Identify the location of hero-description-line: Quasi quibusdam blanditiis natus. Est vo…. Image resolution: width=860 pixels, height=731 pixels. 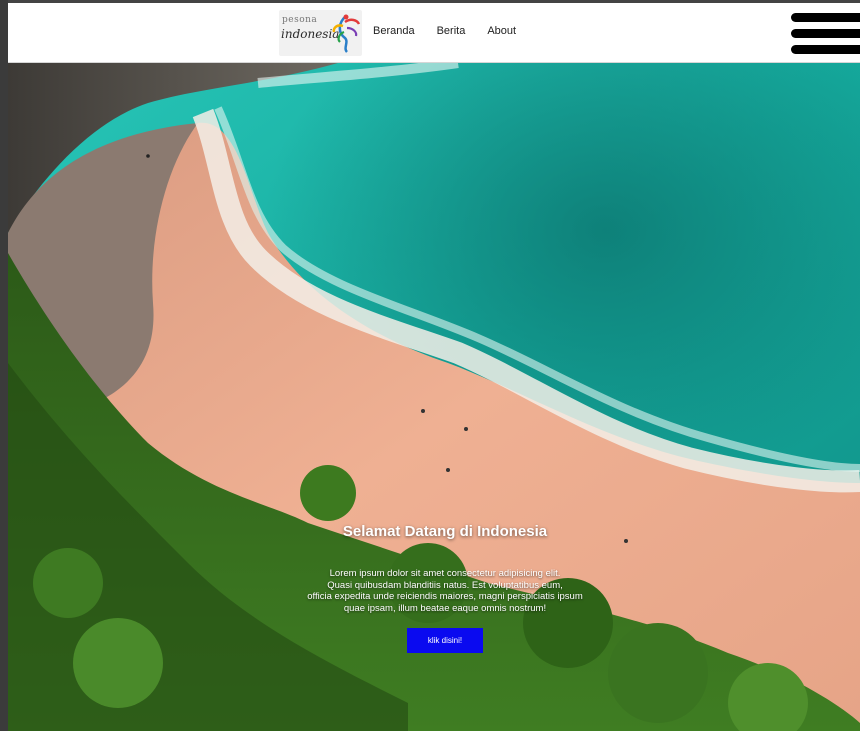
(445, 585).